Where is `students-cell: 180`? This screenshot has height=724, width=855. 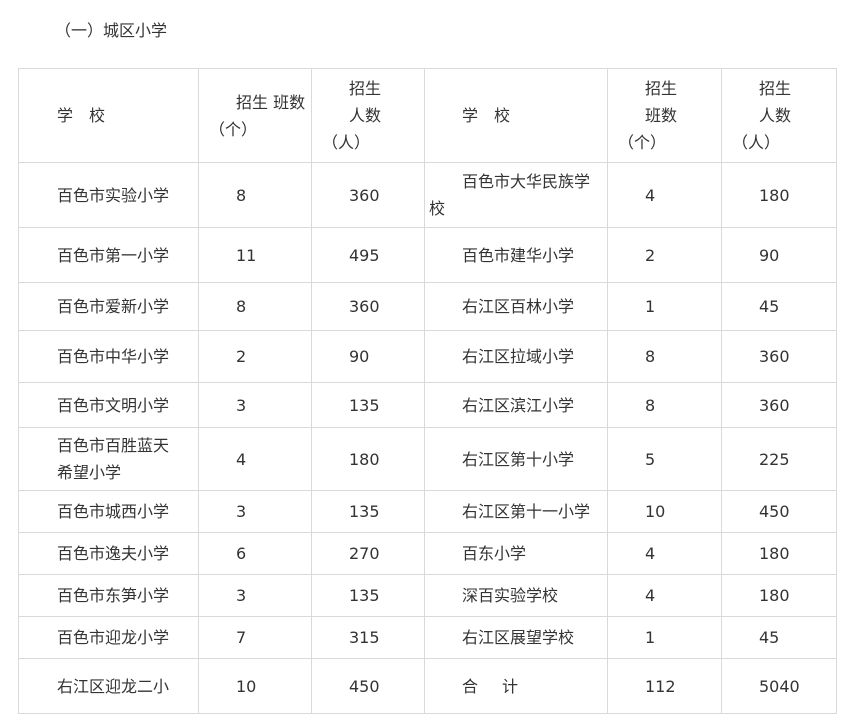
students-cell: 180 is located at coordinates (368, 459).